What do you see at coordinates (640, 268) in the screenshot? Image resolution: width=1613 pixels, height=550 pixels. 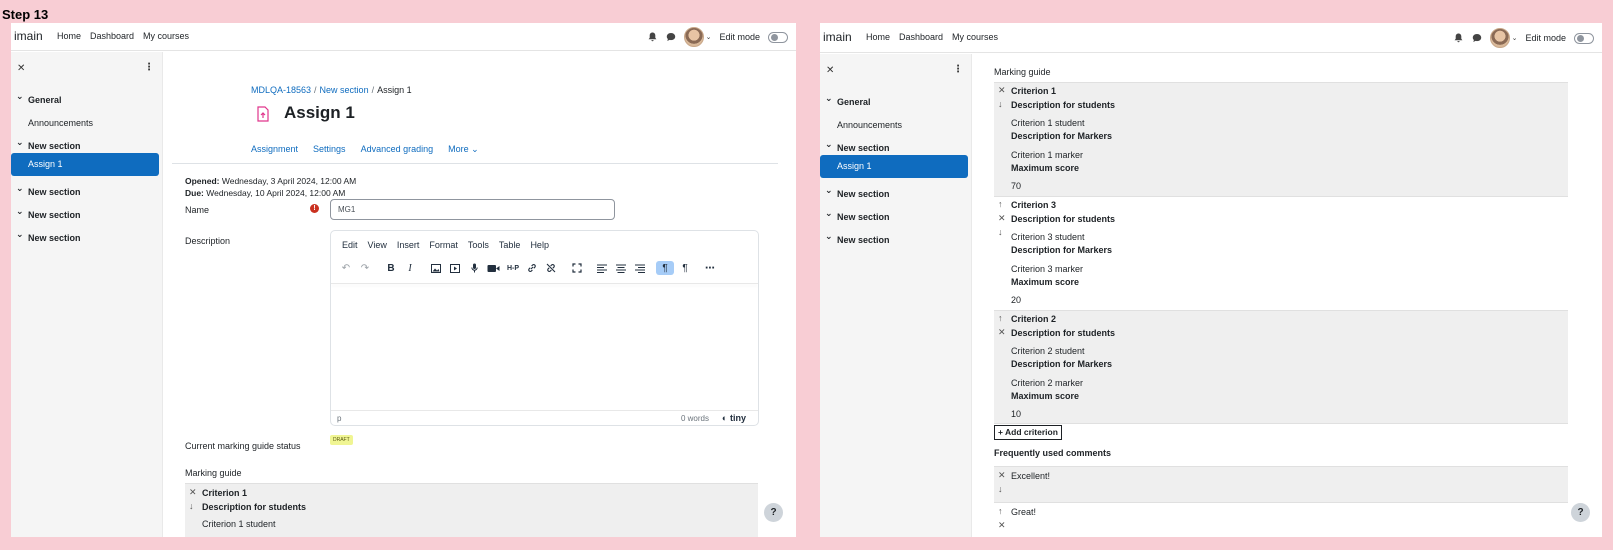 I see `align-right-icon` at bounding box center [640, 268].